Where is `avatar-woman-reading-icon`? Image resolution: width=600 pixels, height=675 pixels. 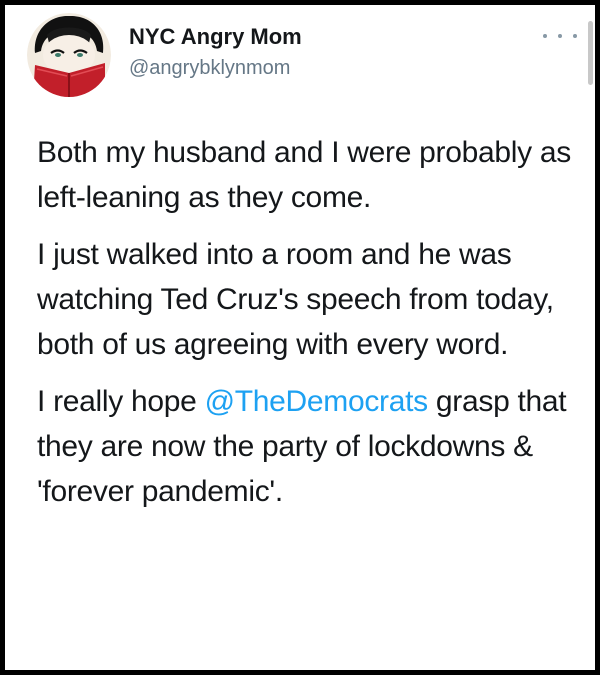
avatar-woman-reading-icon is located at coordinates (69, 55).